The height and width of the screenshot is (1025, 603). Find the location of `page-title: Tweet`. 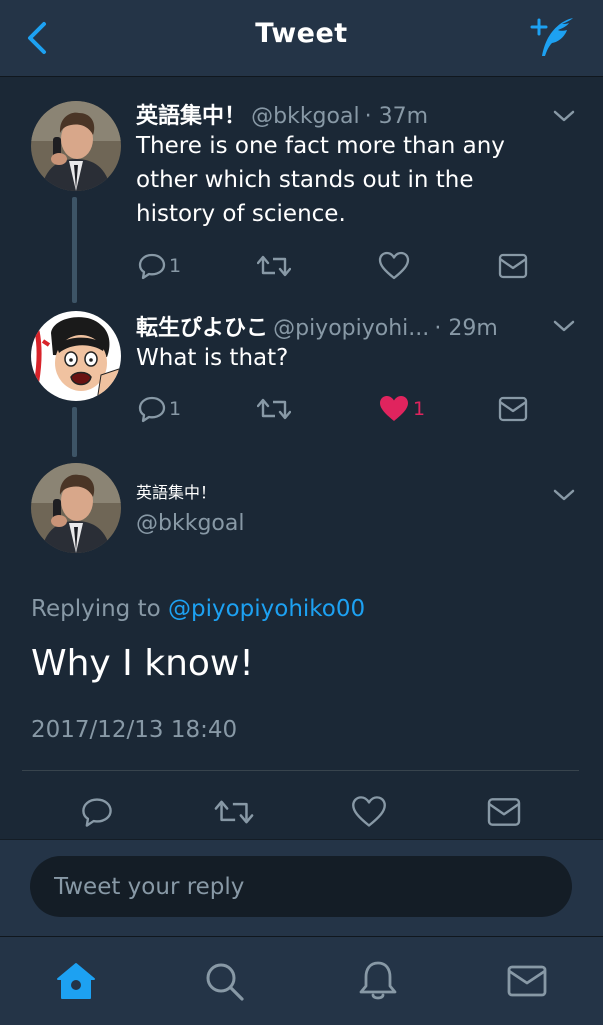

page-title: Tweet is located at coordinates (301, 33).